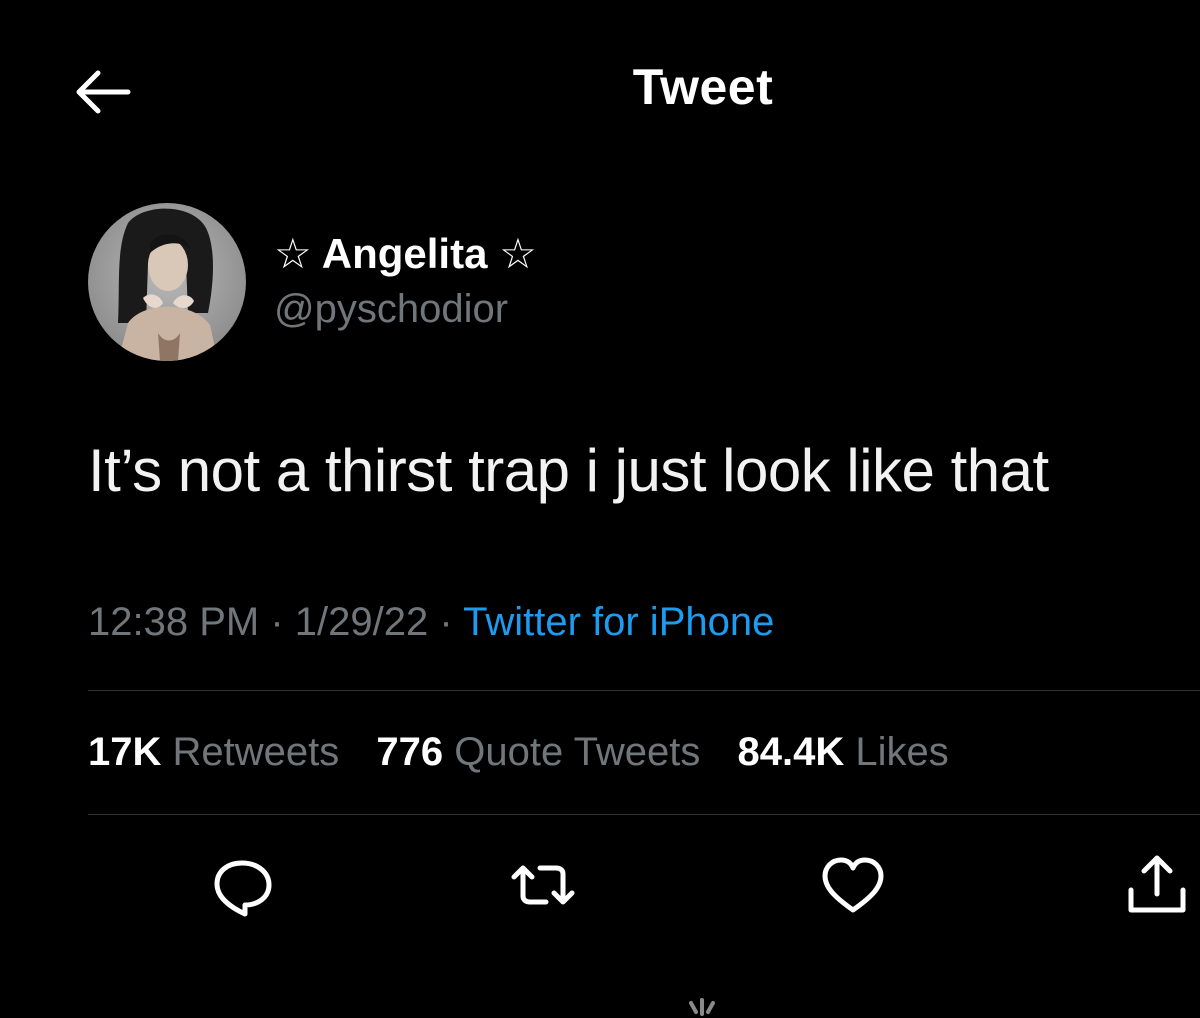 This screenshot has width=1200, height=1018. I want to click on display-name: ☆ Angelita ☆, so click(405, 253).